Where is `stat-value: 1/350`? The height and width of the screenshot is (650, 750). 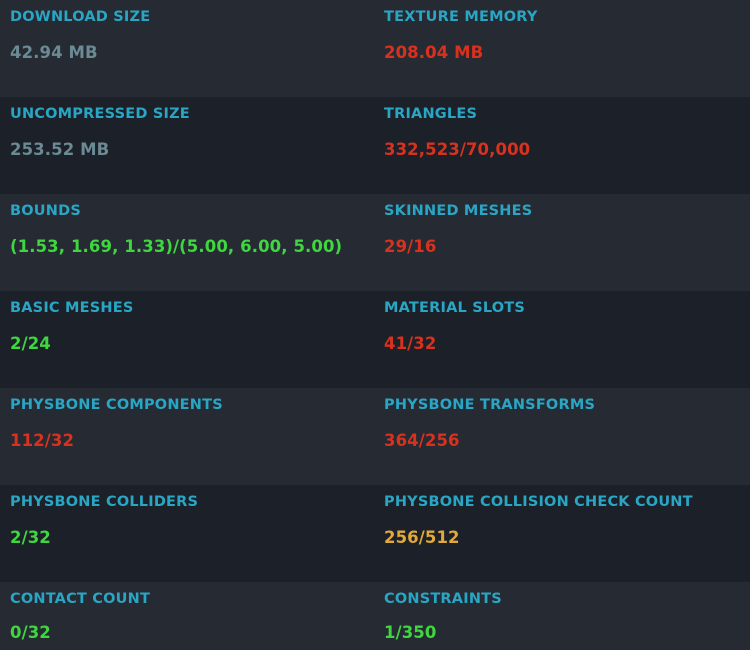
stat-value: 1/350 is located at coordinates (410, 632).